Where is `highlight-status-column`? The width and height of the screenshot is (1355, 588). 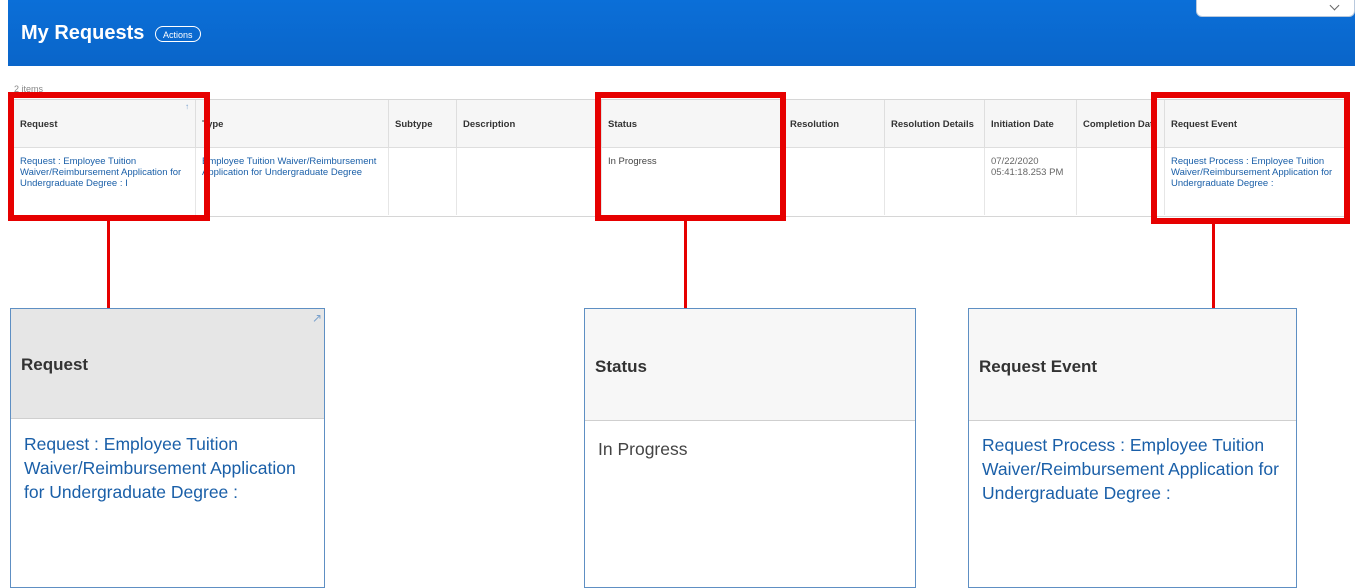
highlight-status-column is located at coordinates (690, 156).